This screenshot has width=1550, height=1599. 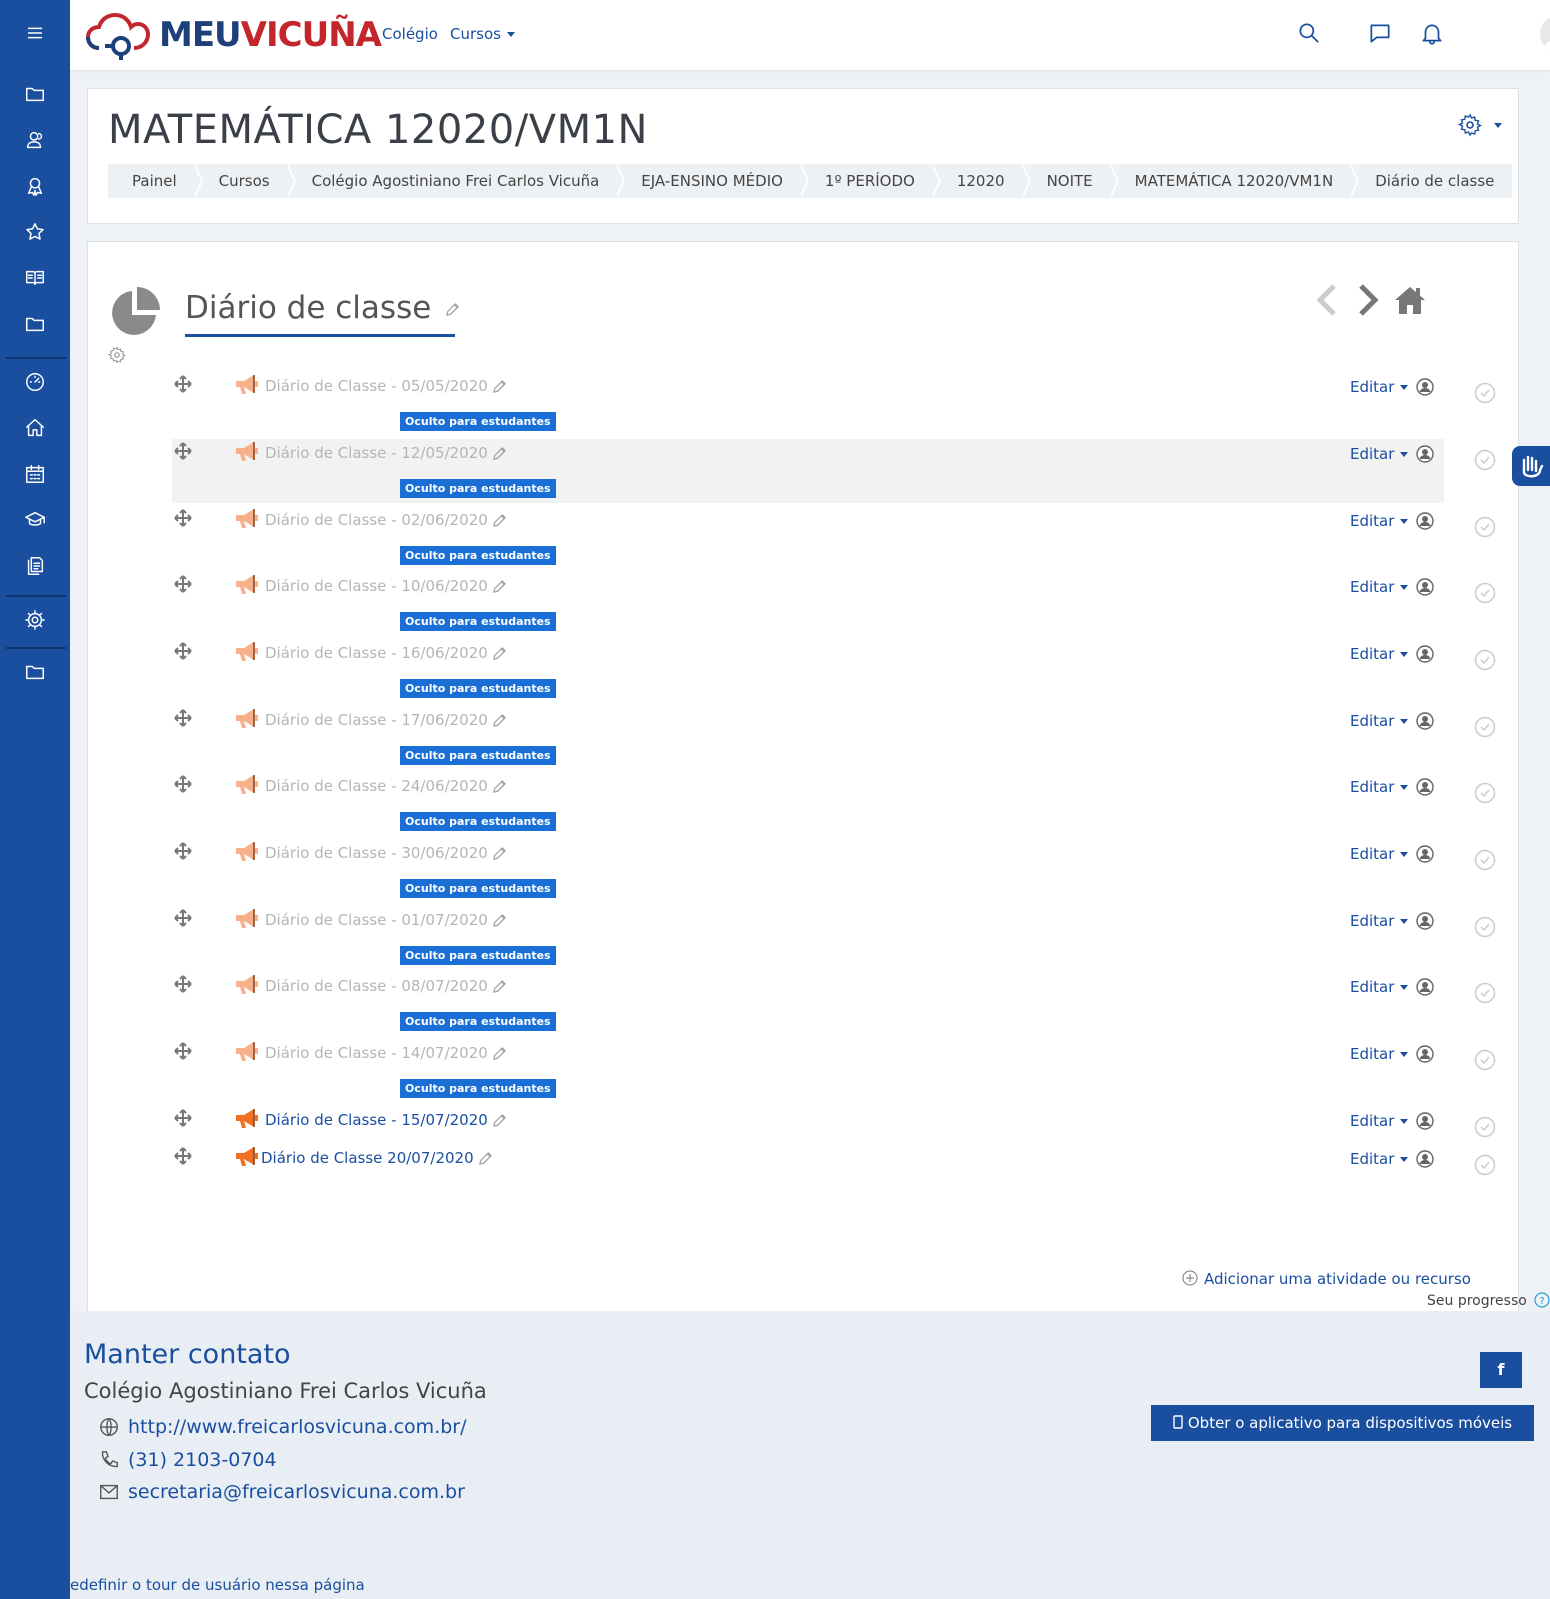 I want to click on badge-icon, so click(x=35, y=186).